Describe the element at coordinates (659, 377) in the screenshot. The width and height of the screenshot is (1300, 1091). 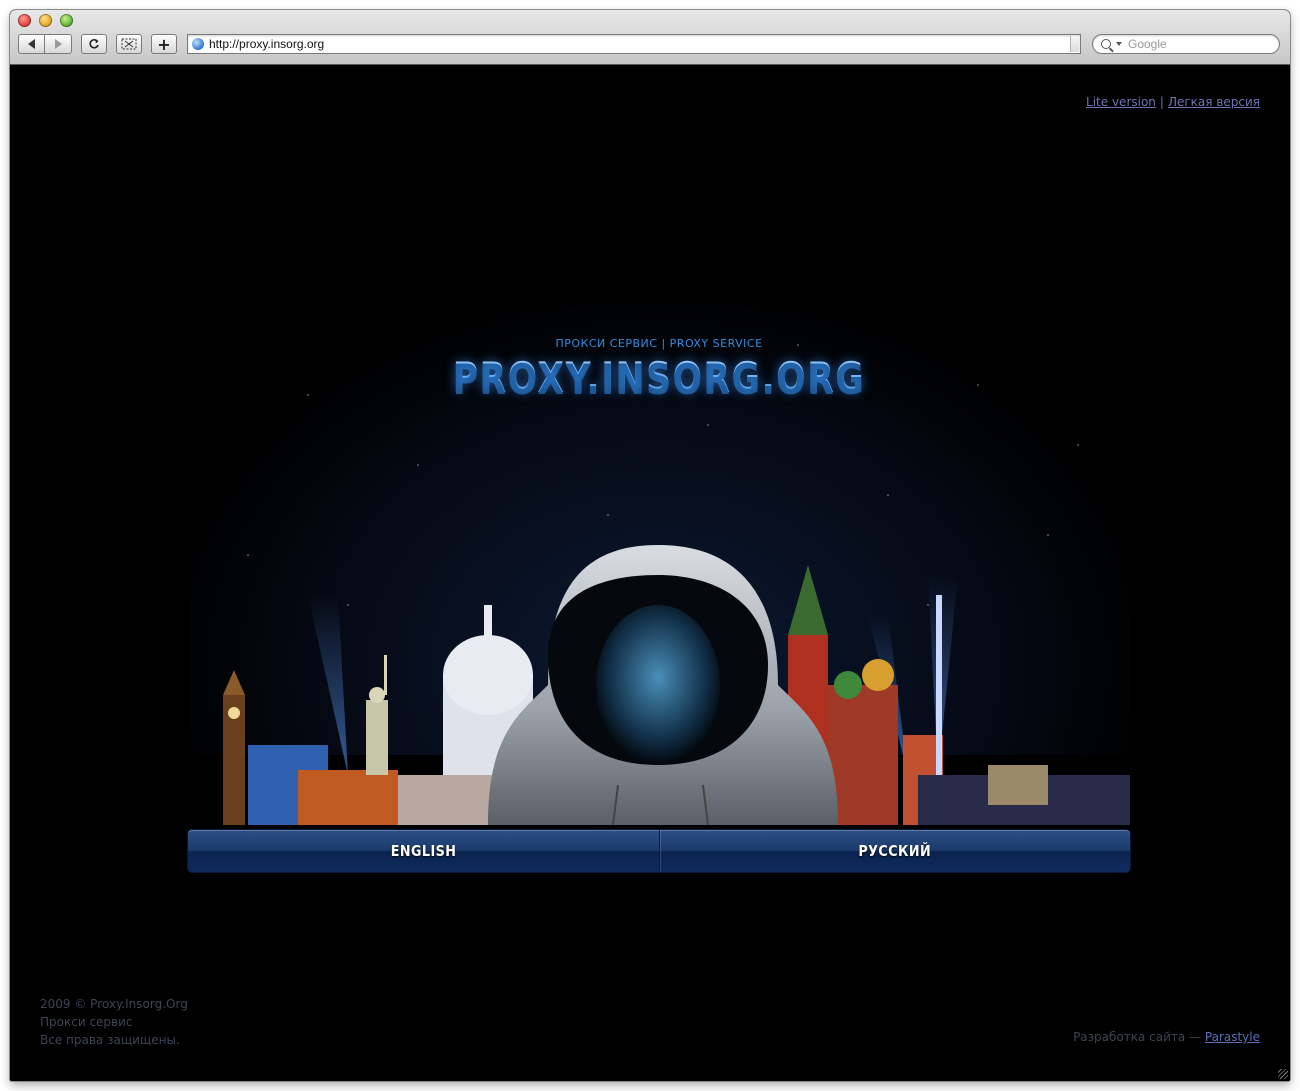
I see `site-logo: PROXY.INSORG.ORG` at that location.